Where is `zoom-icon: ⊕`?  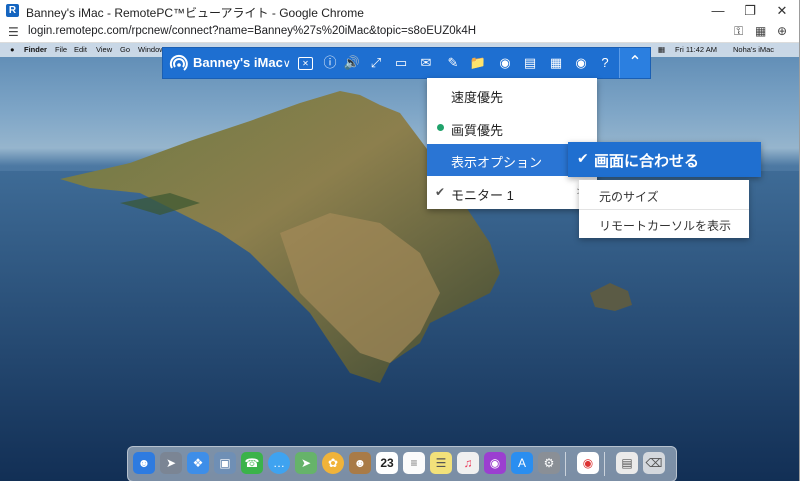 zoom-icon: ⊕ is located at coordinates (782, 31).